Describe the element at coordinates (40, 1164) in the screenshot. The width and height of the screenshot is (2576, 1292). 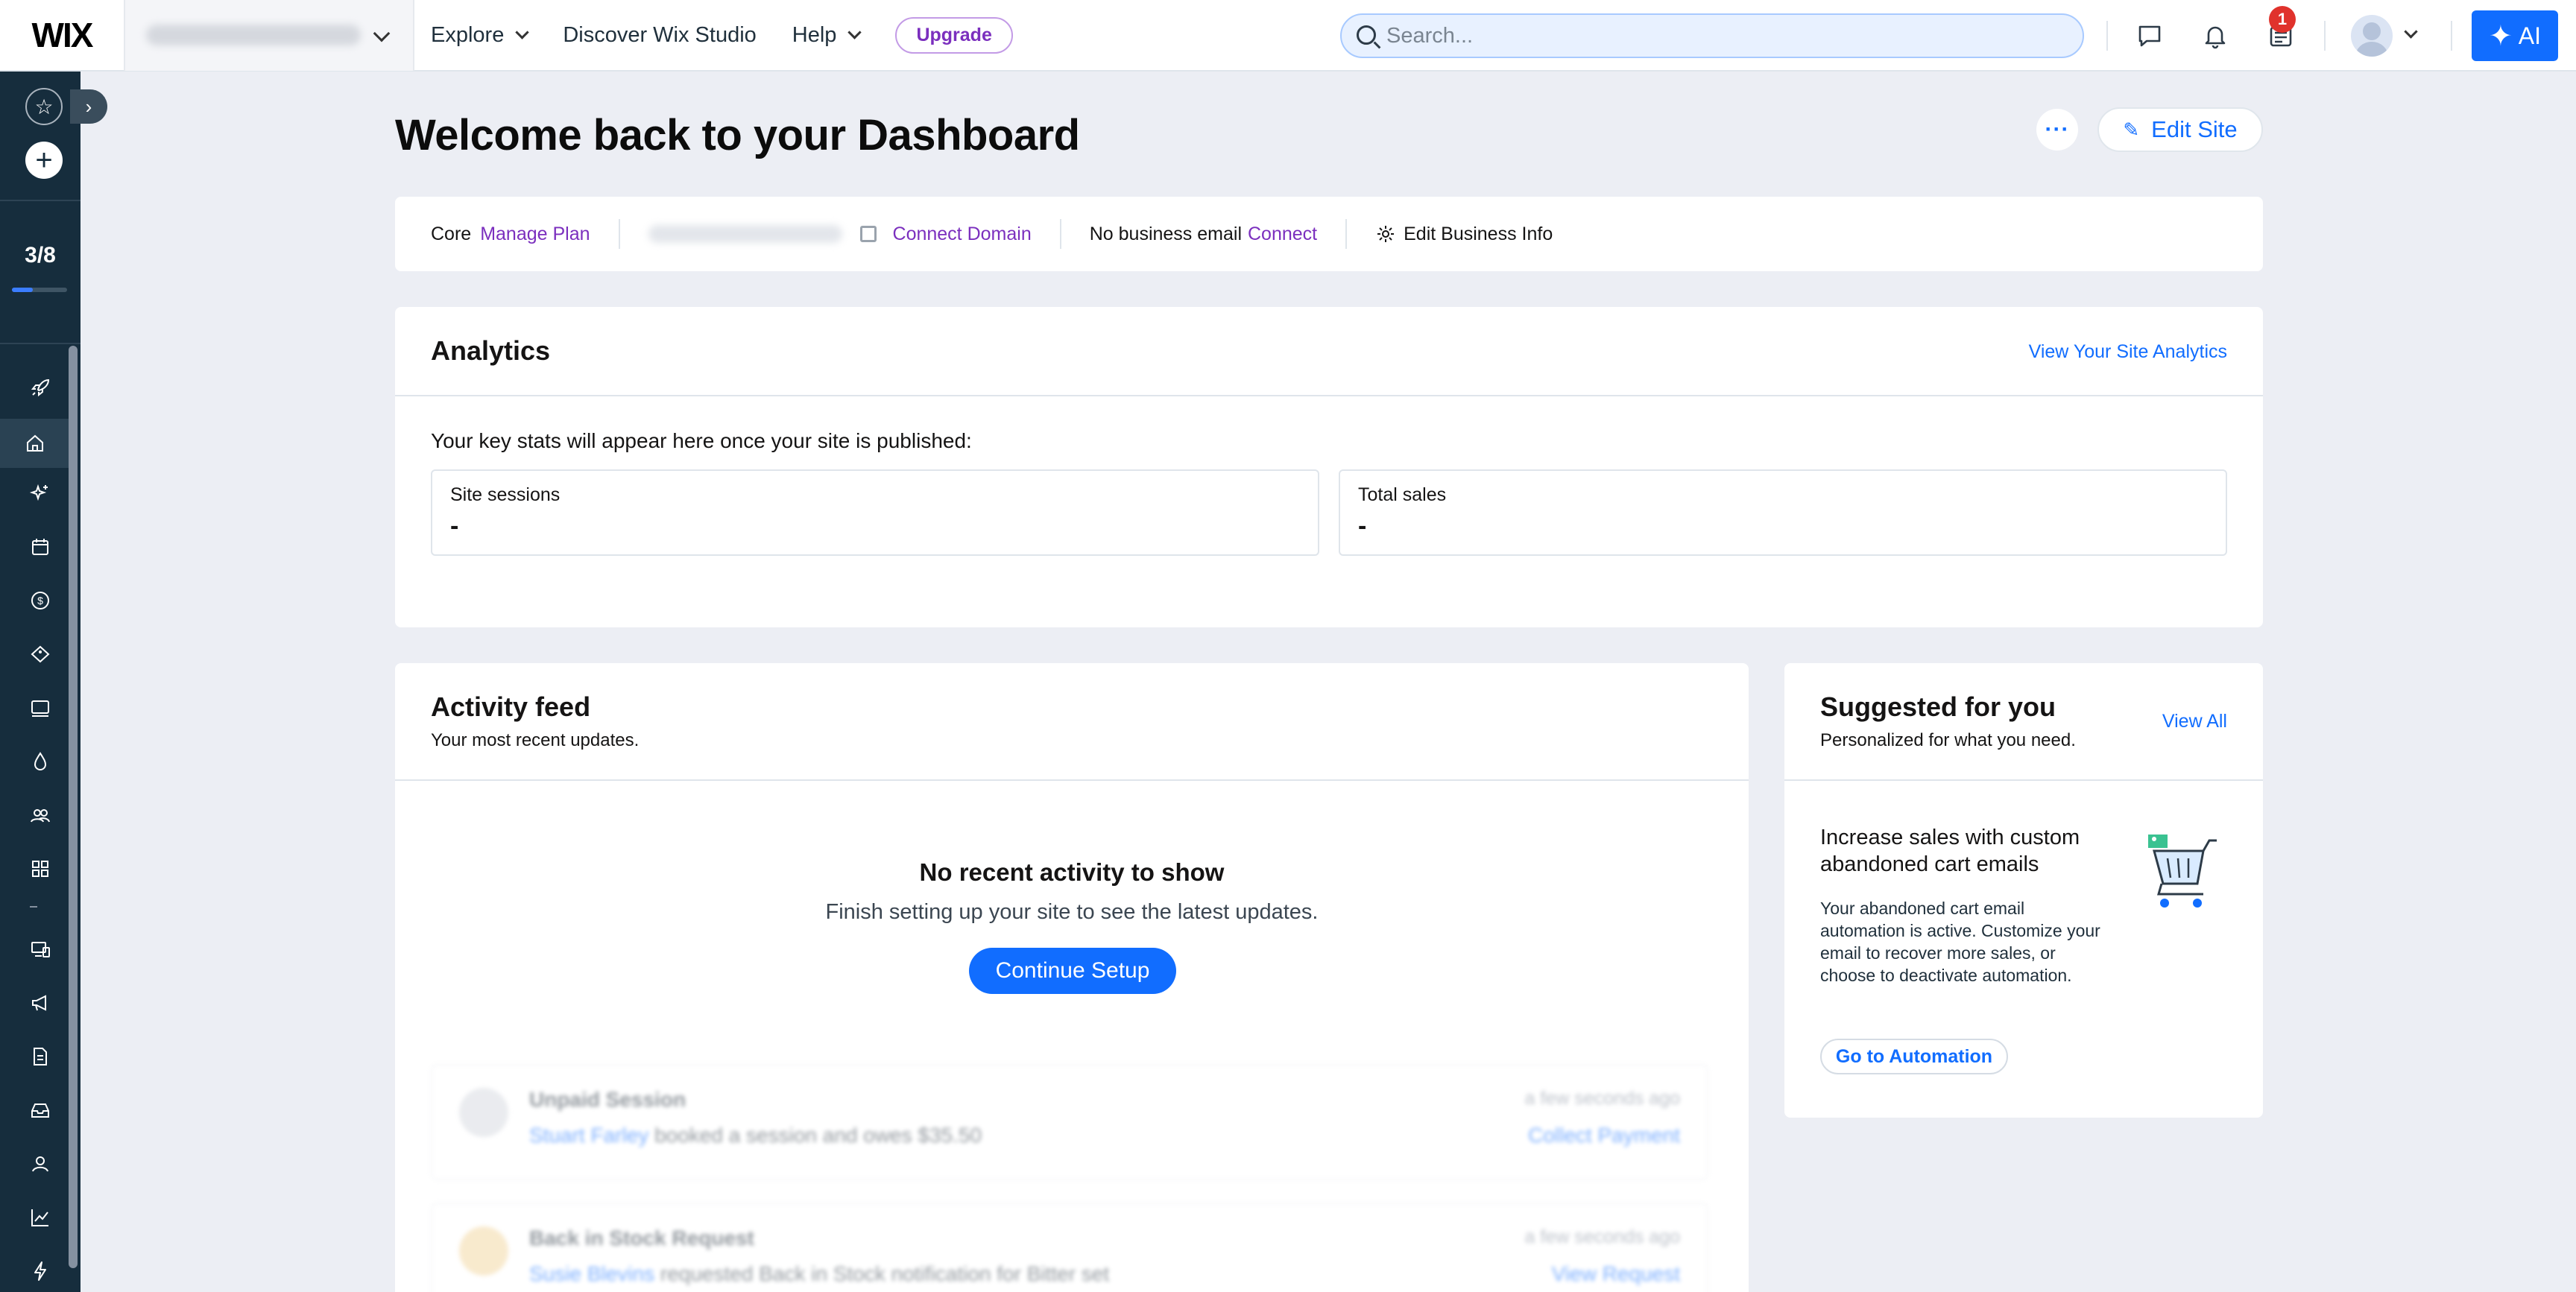
I see `contacts-icon` at that location.